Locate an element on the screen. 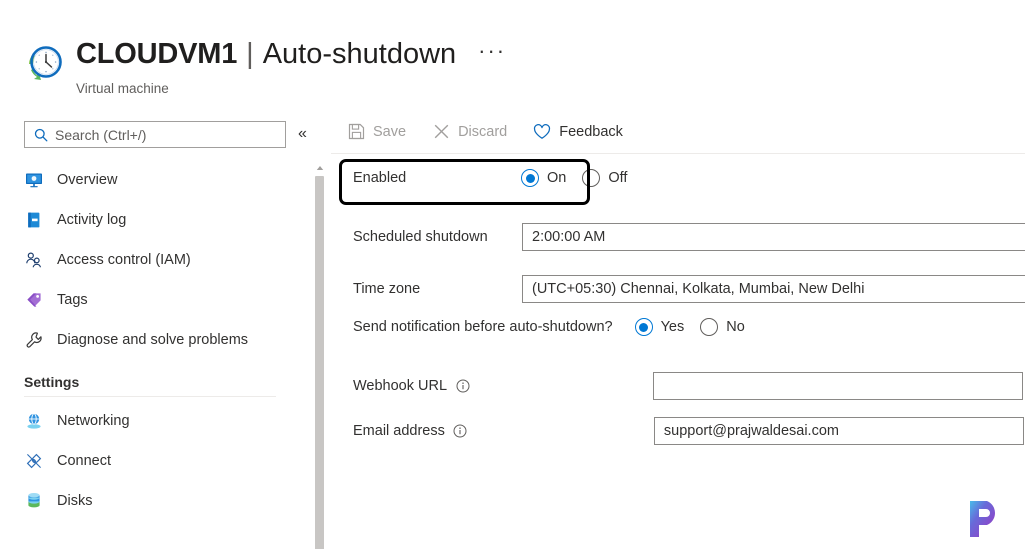 The image size is (1025, 549). sidebar-item-label: Disks is located at coordinates (75, 501).